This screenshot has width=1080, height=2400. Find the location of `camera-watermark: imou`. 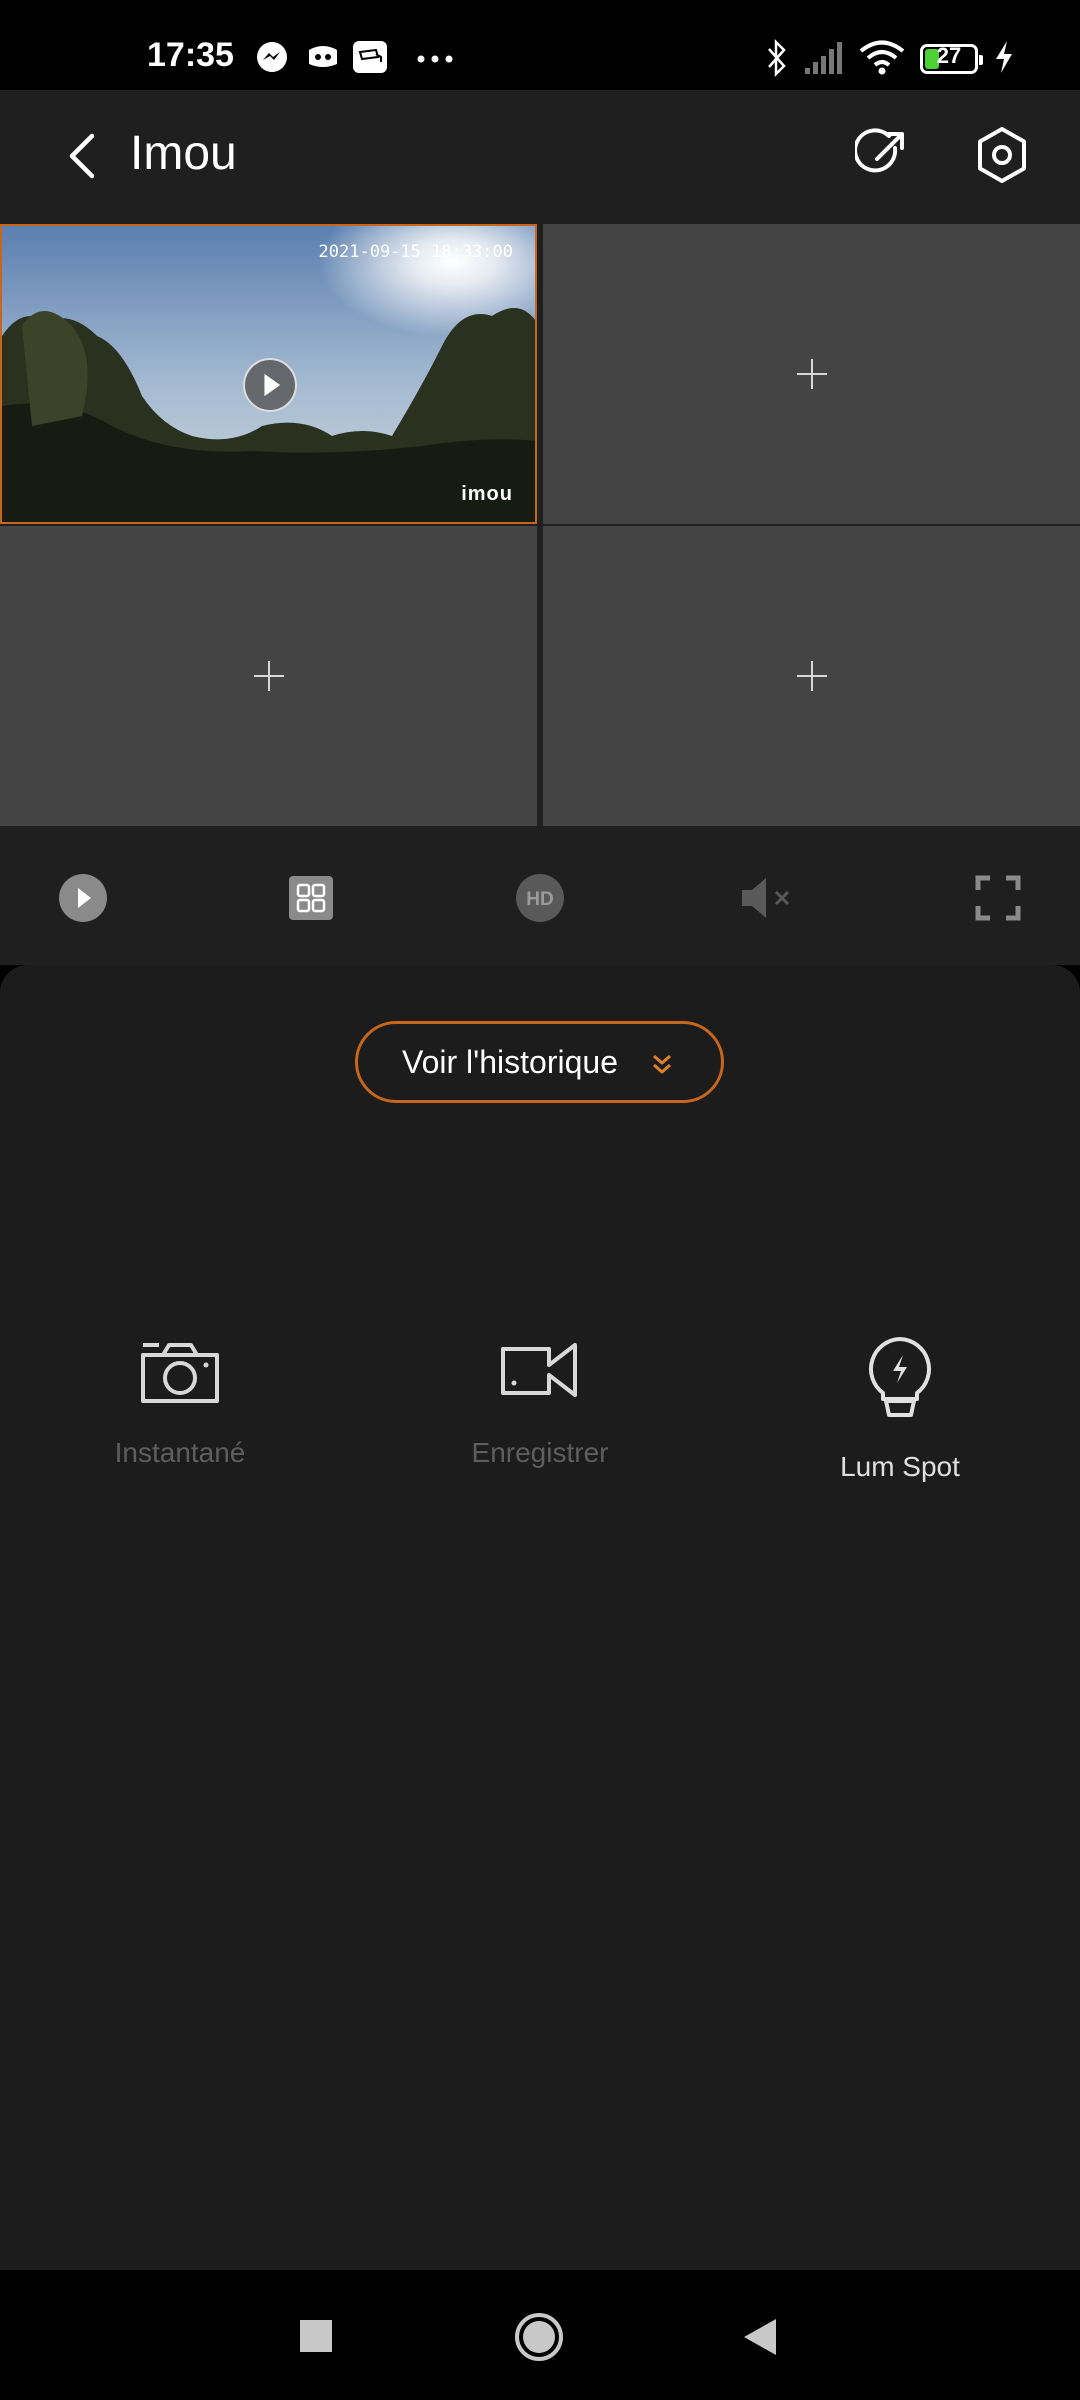

camera-watermark: imou is located at coordinates (487, 494).